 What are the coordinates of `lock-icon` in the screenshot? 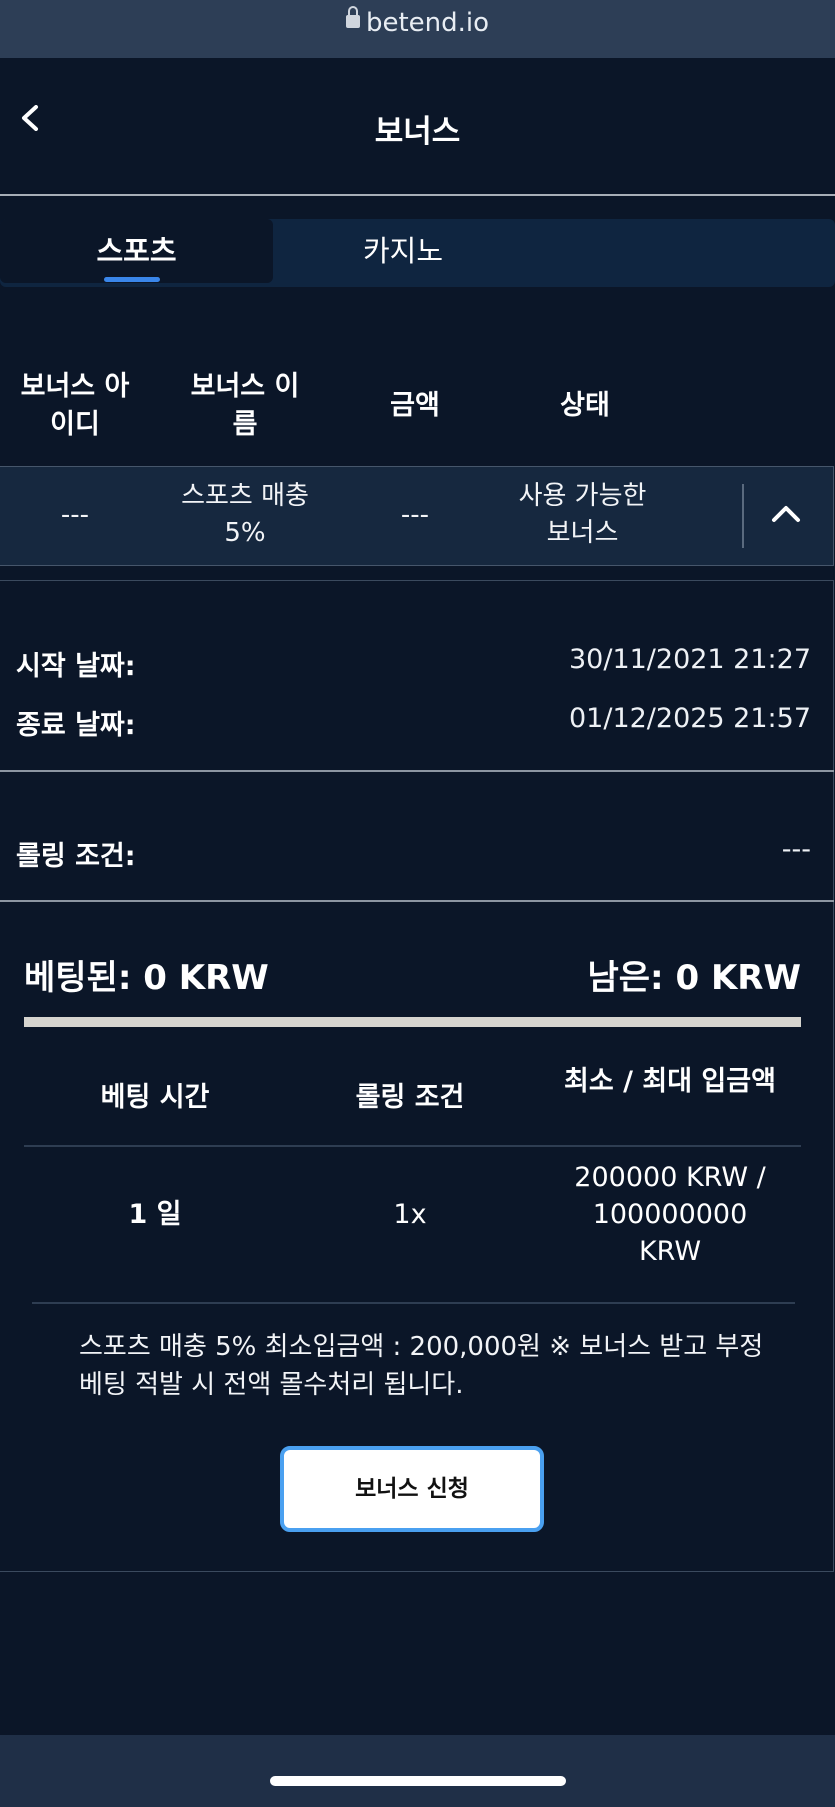 It's located at (352, 17).